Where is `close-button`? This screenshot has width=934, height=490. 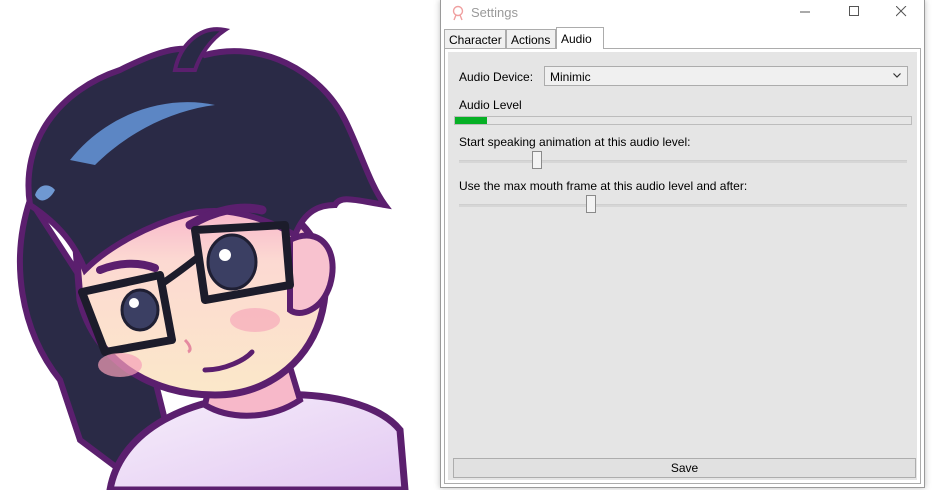
close-button is located at coordinates (902, 12).